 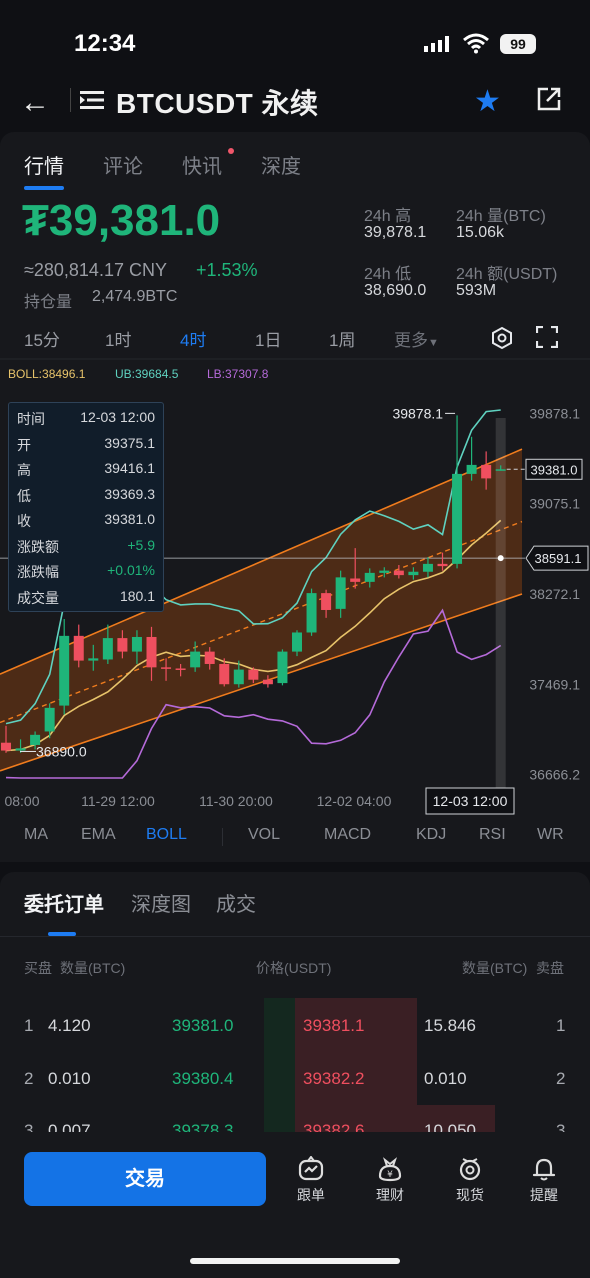 What do you see at coordinates (145, 1179) in the screenshot?
I see `trade-button: 交易` at bounding box center [145, 1179].